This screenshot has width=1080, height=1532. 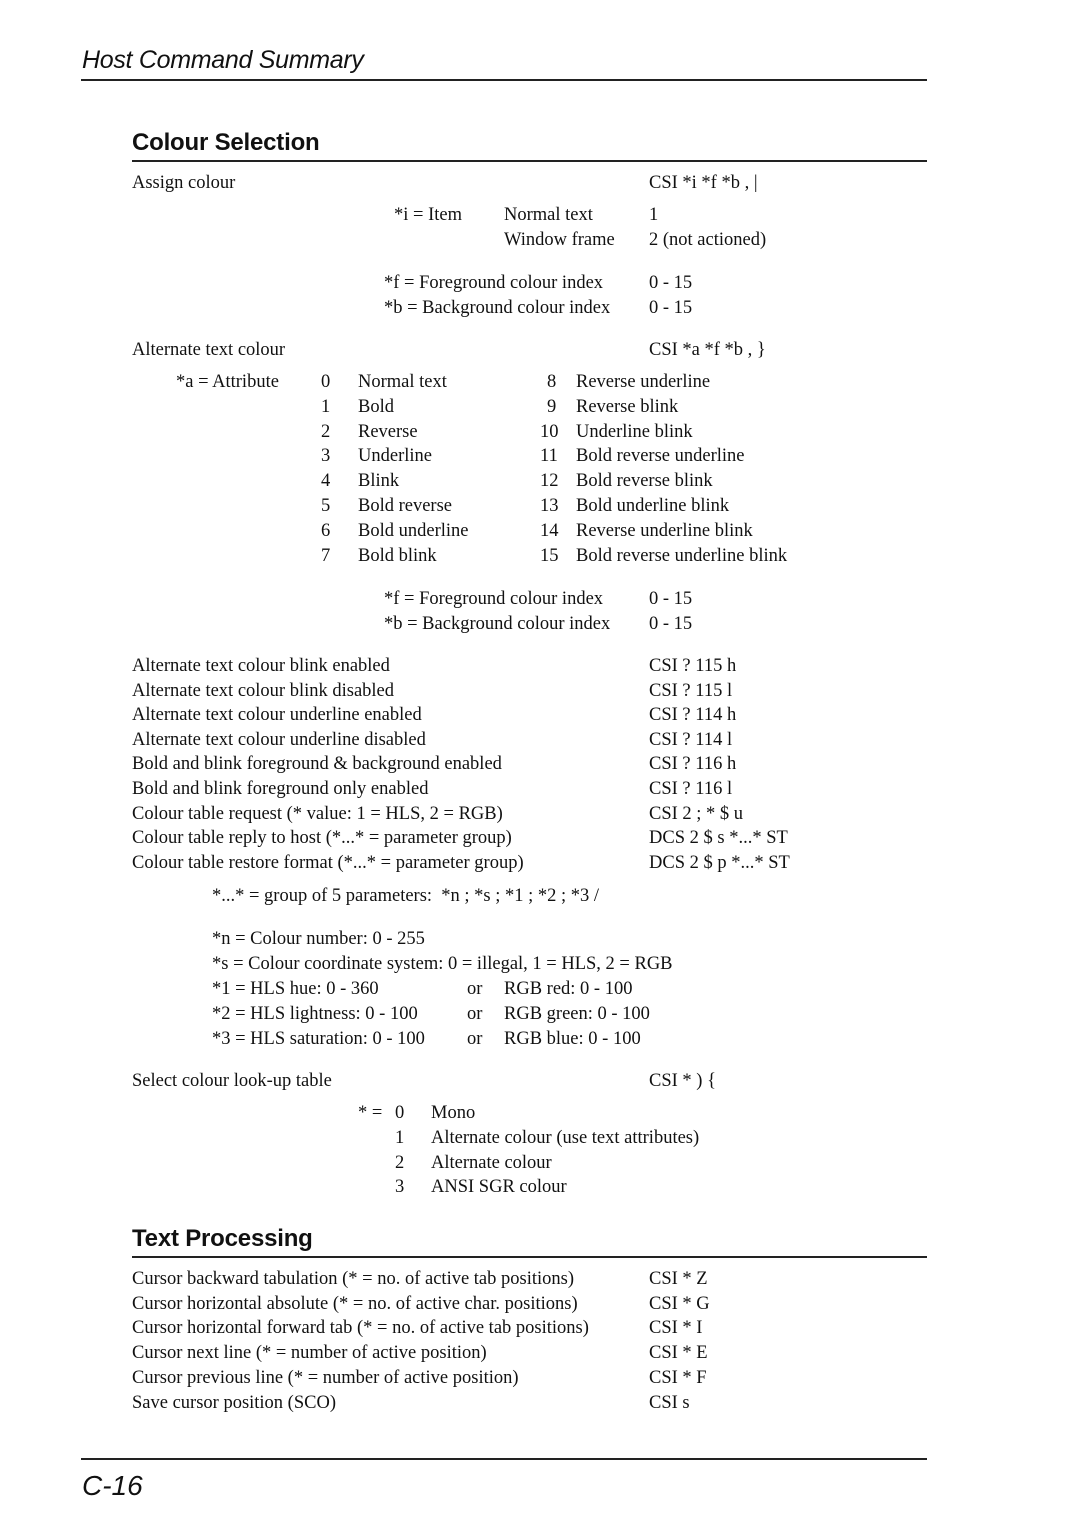 What do you see at coordinates (504, 80) in the screenshot?
I see `header-rule` at bounding box center [504, 80].